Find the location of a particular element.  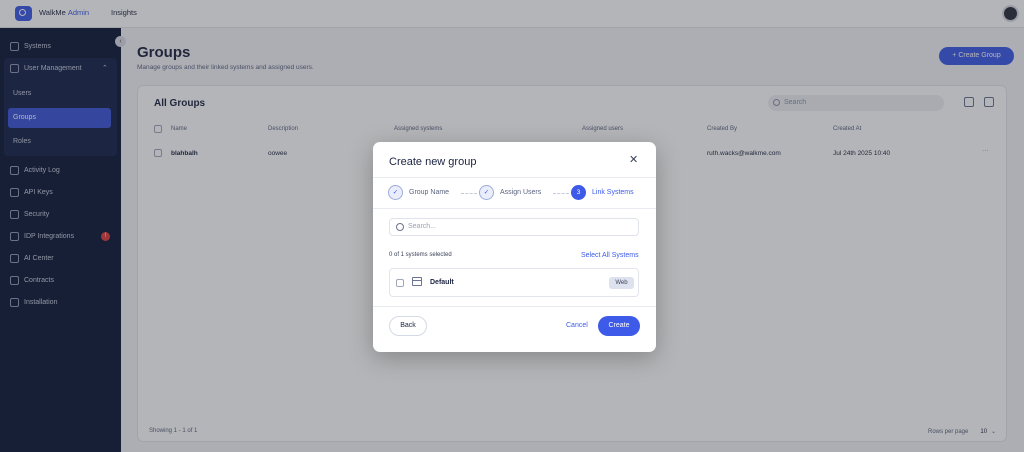

cancel-button: Cancel is located at coordinates (577, 325).